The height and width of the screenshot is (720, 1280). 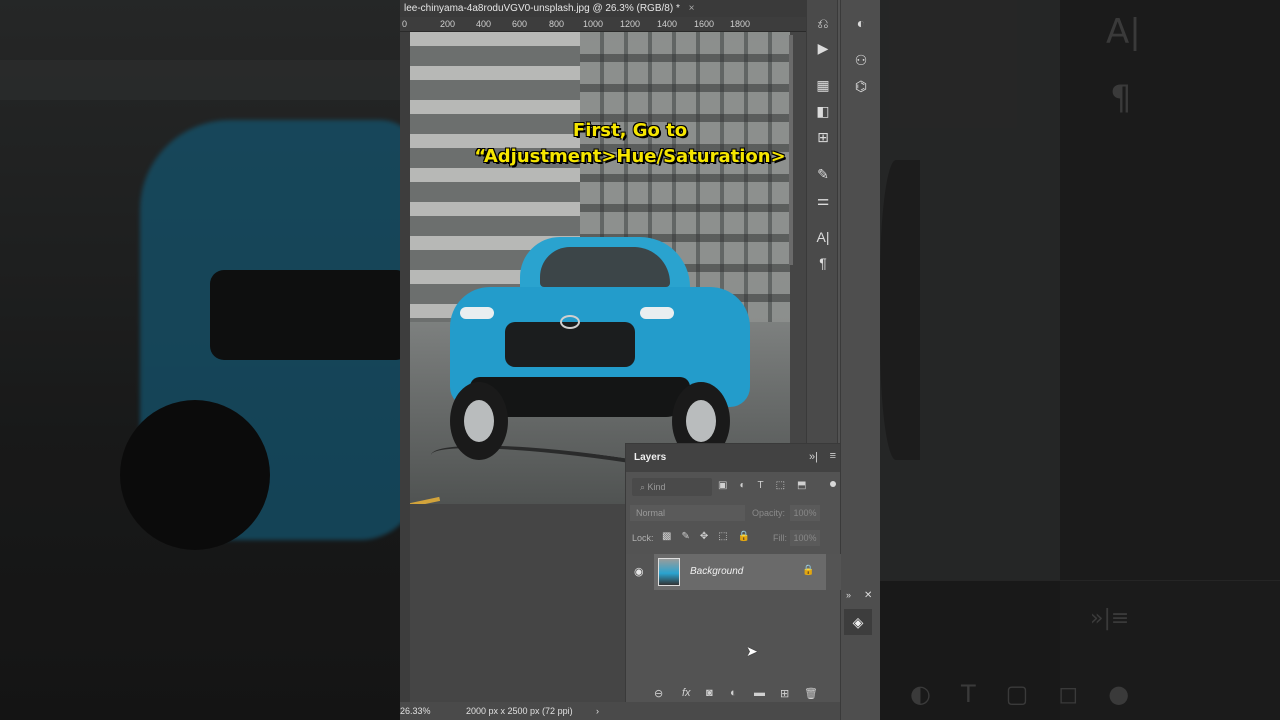 I want to click on caption-line-2: “Adjustment>Hue/Saturation>, so click(x=630, y=156).